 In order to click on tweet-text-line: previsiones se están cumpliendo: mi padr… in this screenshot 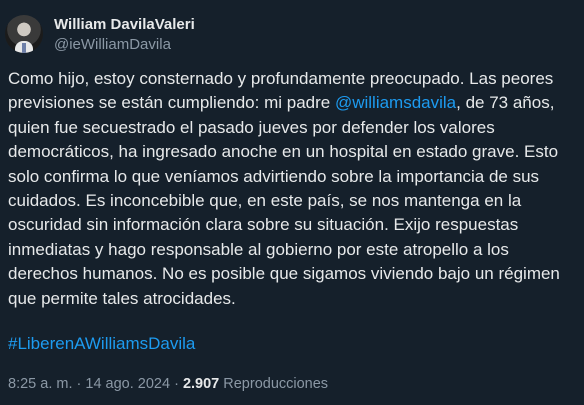, I will do `click(292, 103)`.